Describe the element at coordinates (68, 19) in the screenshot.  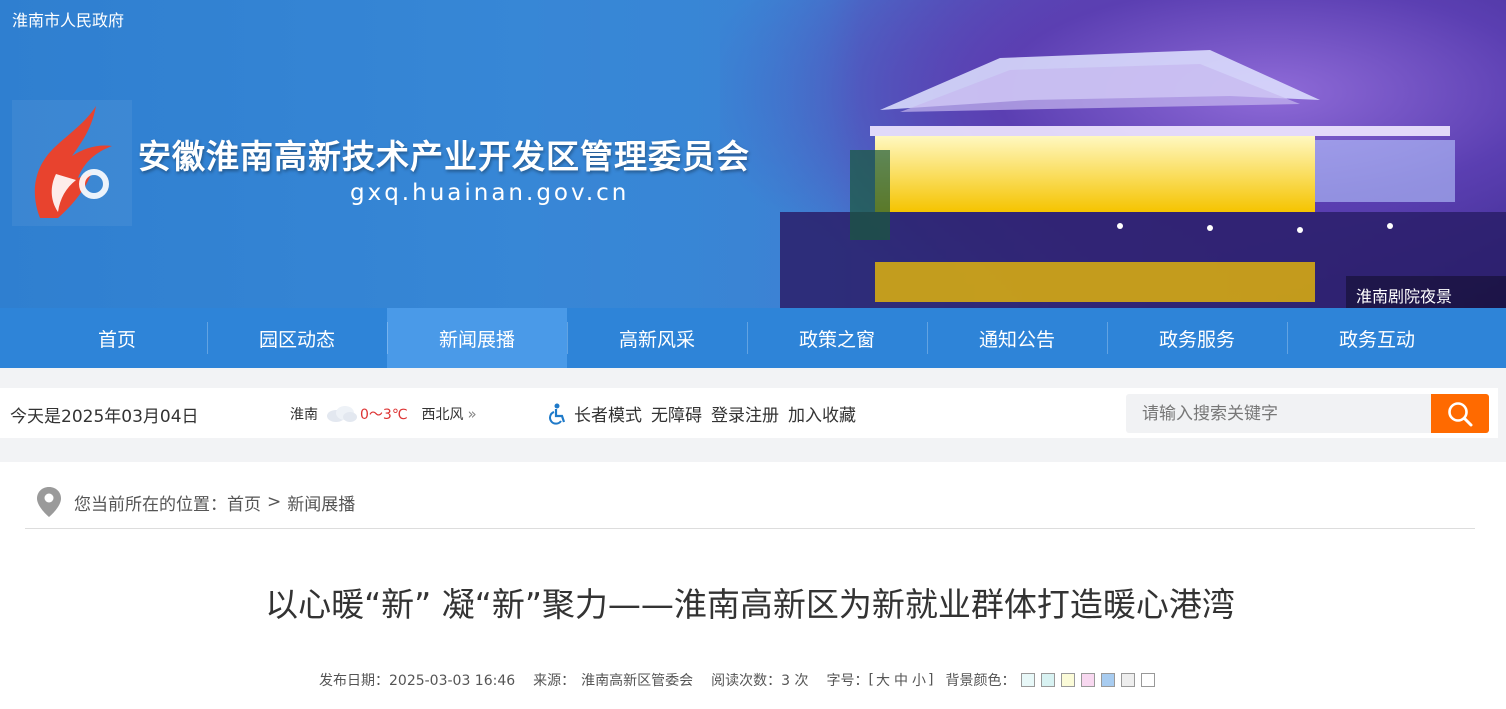
I see `parent-site-link: 淮南市人民政府` at that location.